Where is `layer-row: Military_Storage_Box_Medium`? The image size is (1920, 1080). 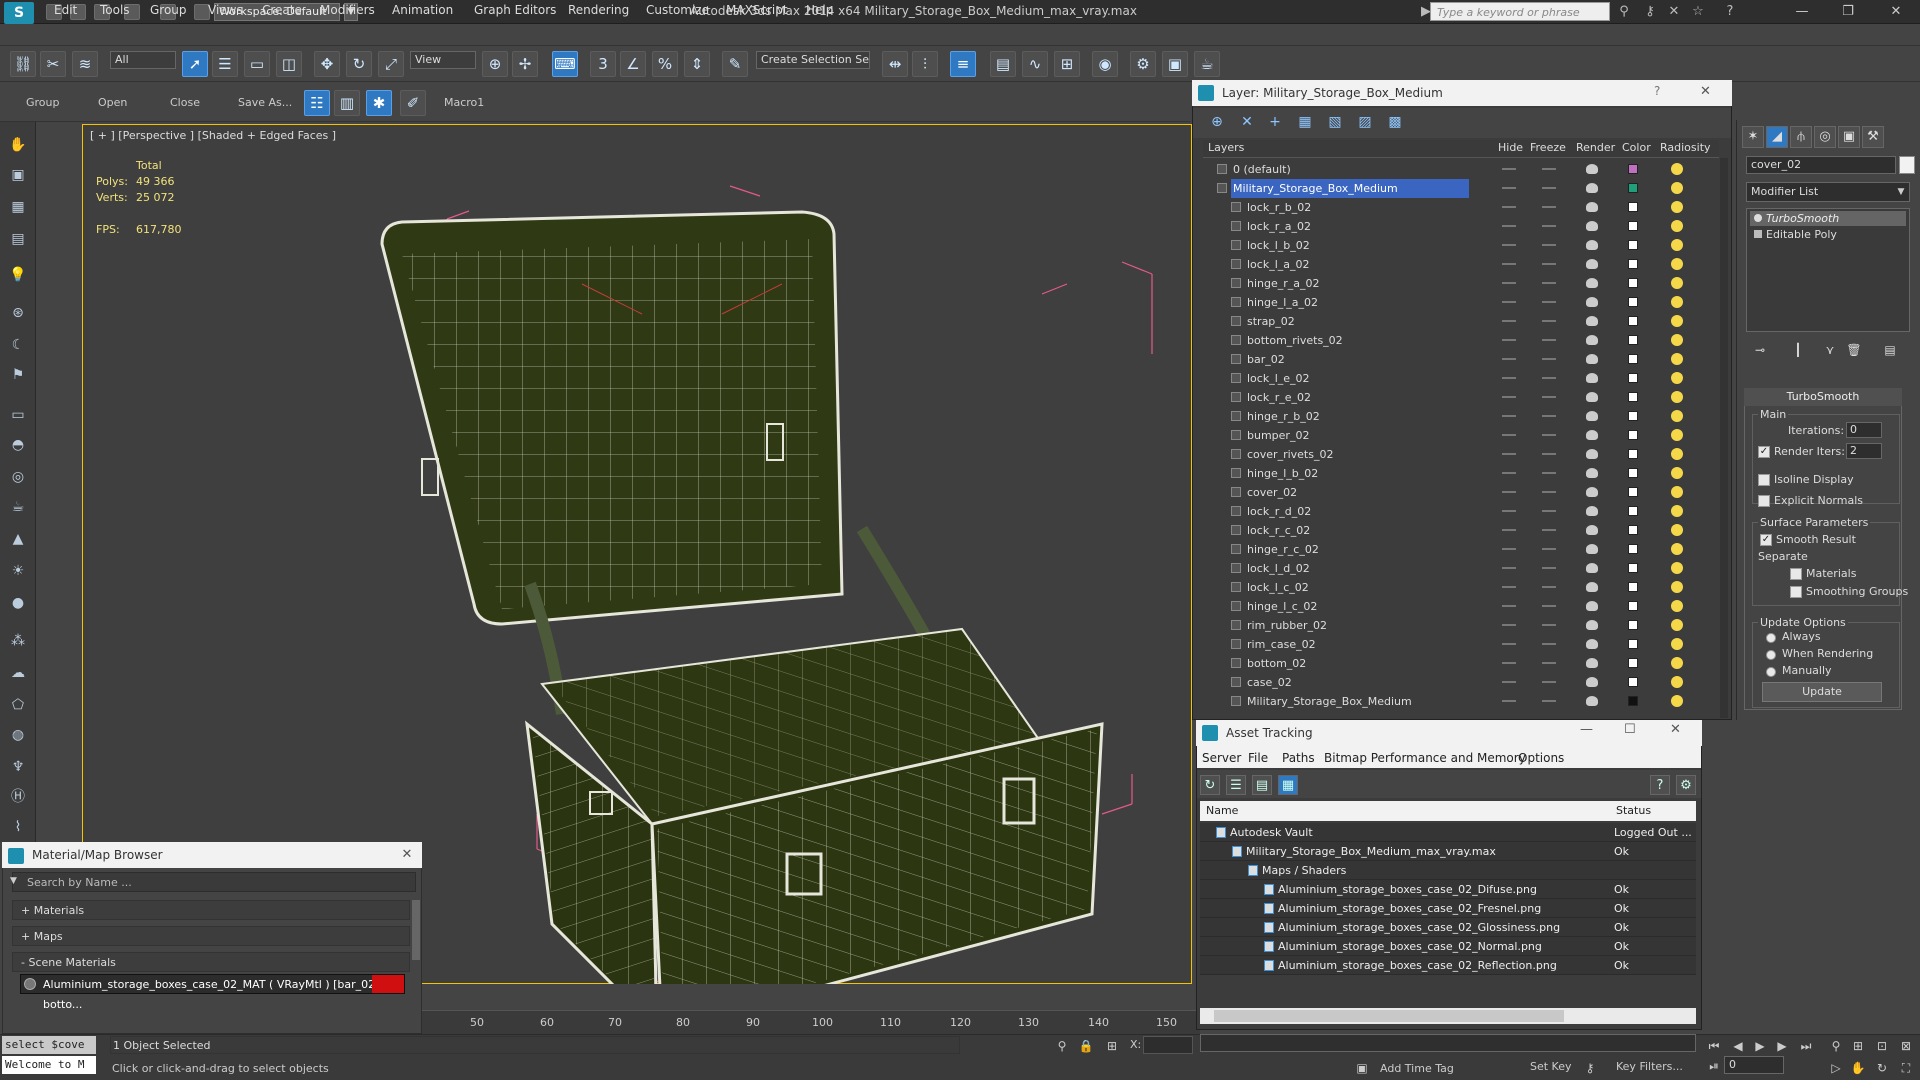 layer-row: Military_Storage_Box_Medium is located at coordinates (1461, 188).